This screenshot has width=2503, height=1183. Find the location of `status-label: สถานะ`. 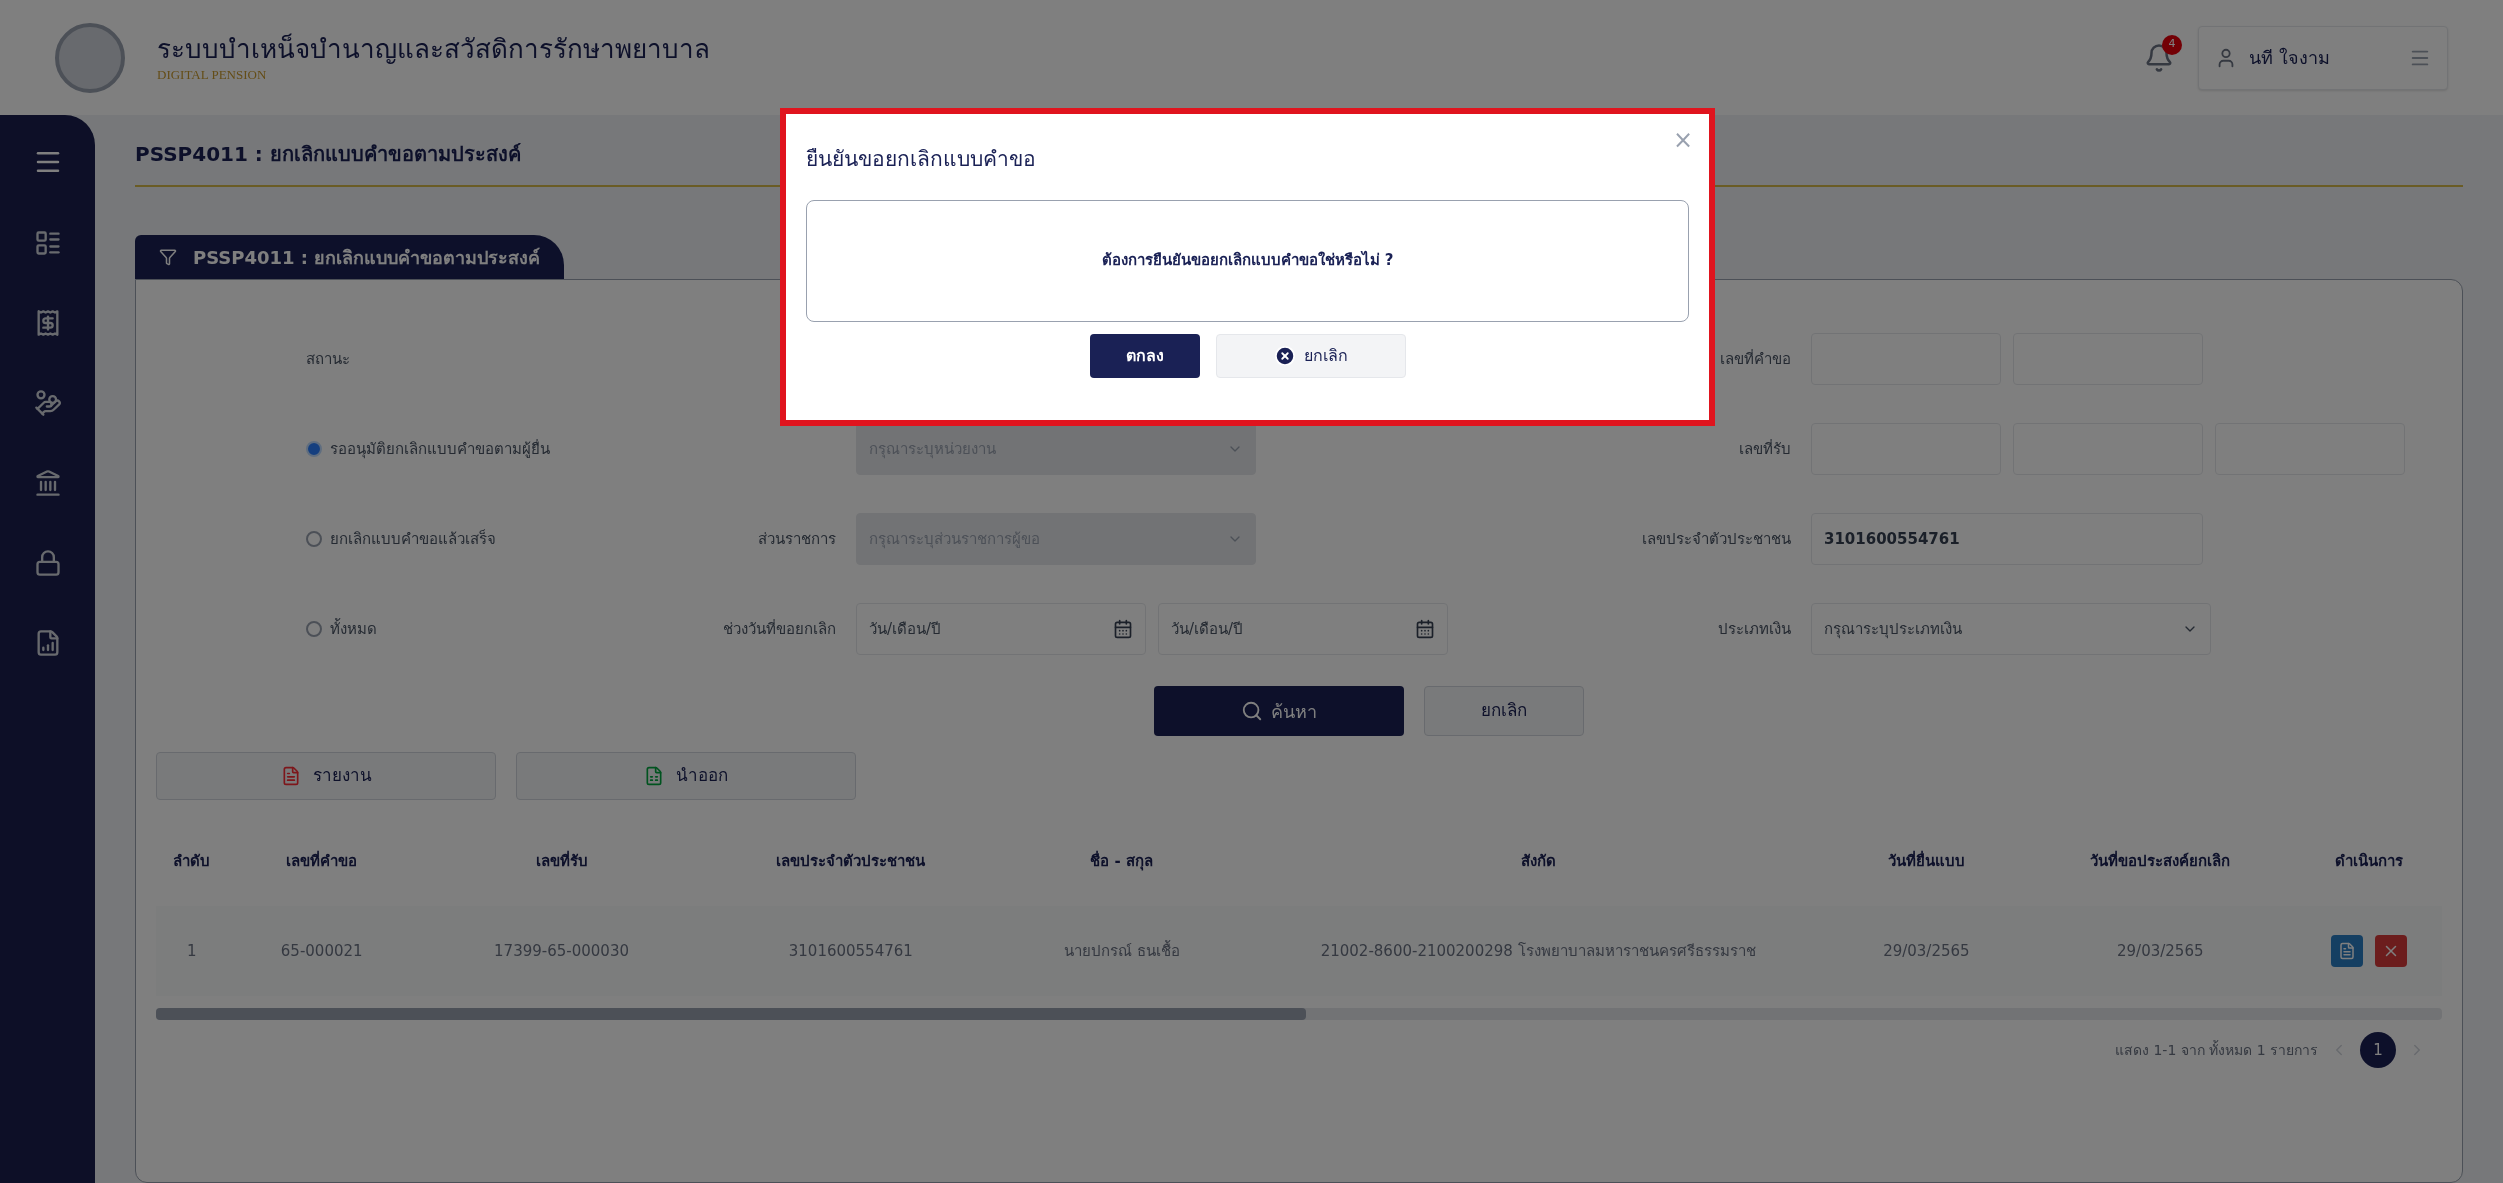

status-label: สถานะ is located at coordinates (328, 359).